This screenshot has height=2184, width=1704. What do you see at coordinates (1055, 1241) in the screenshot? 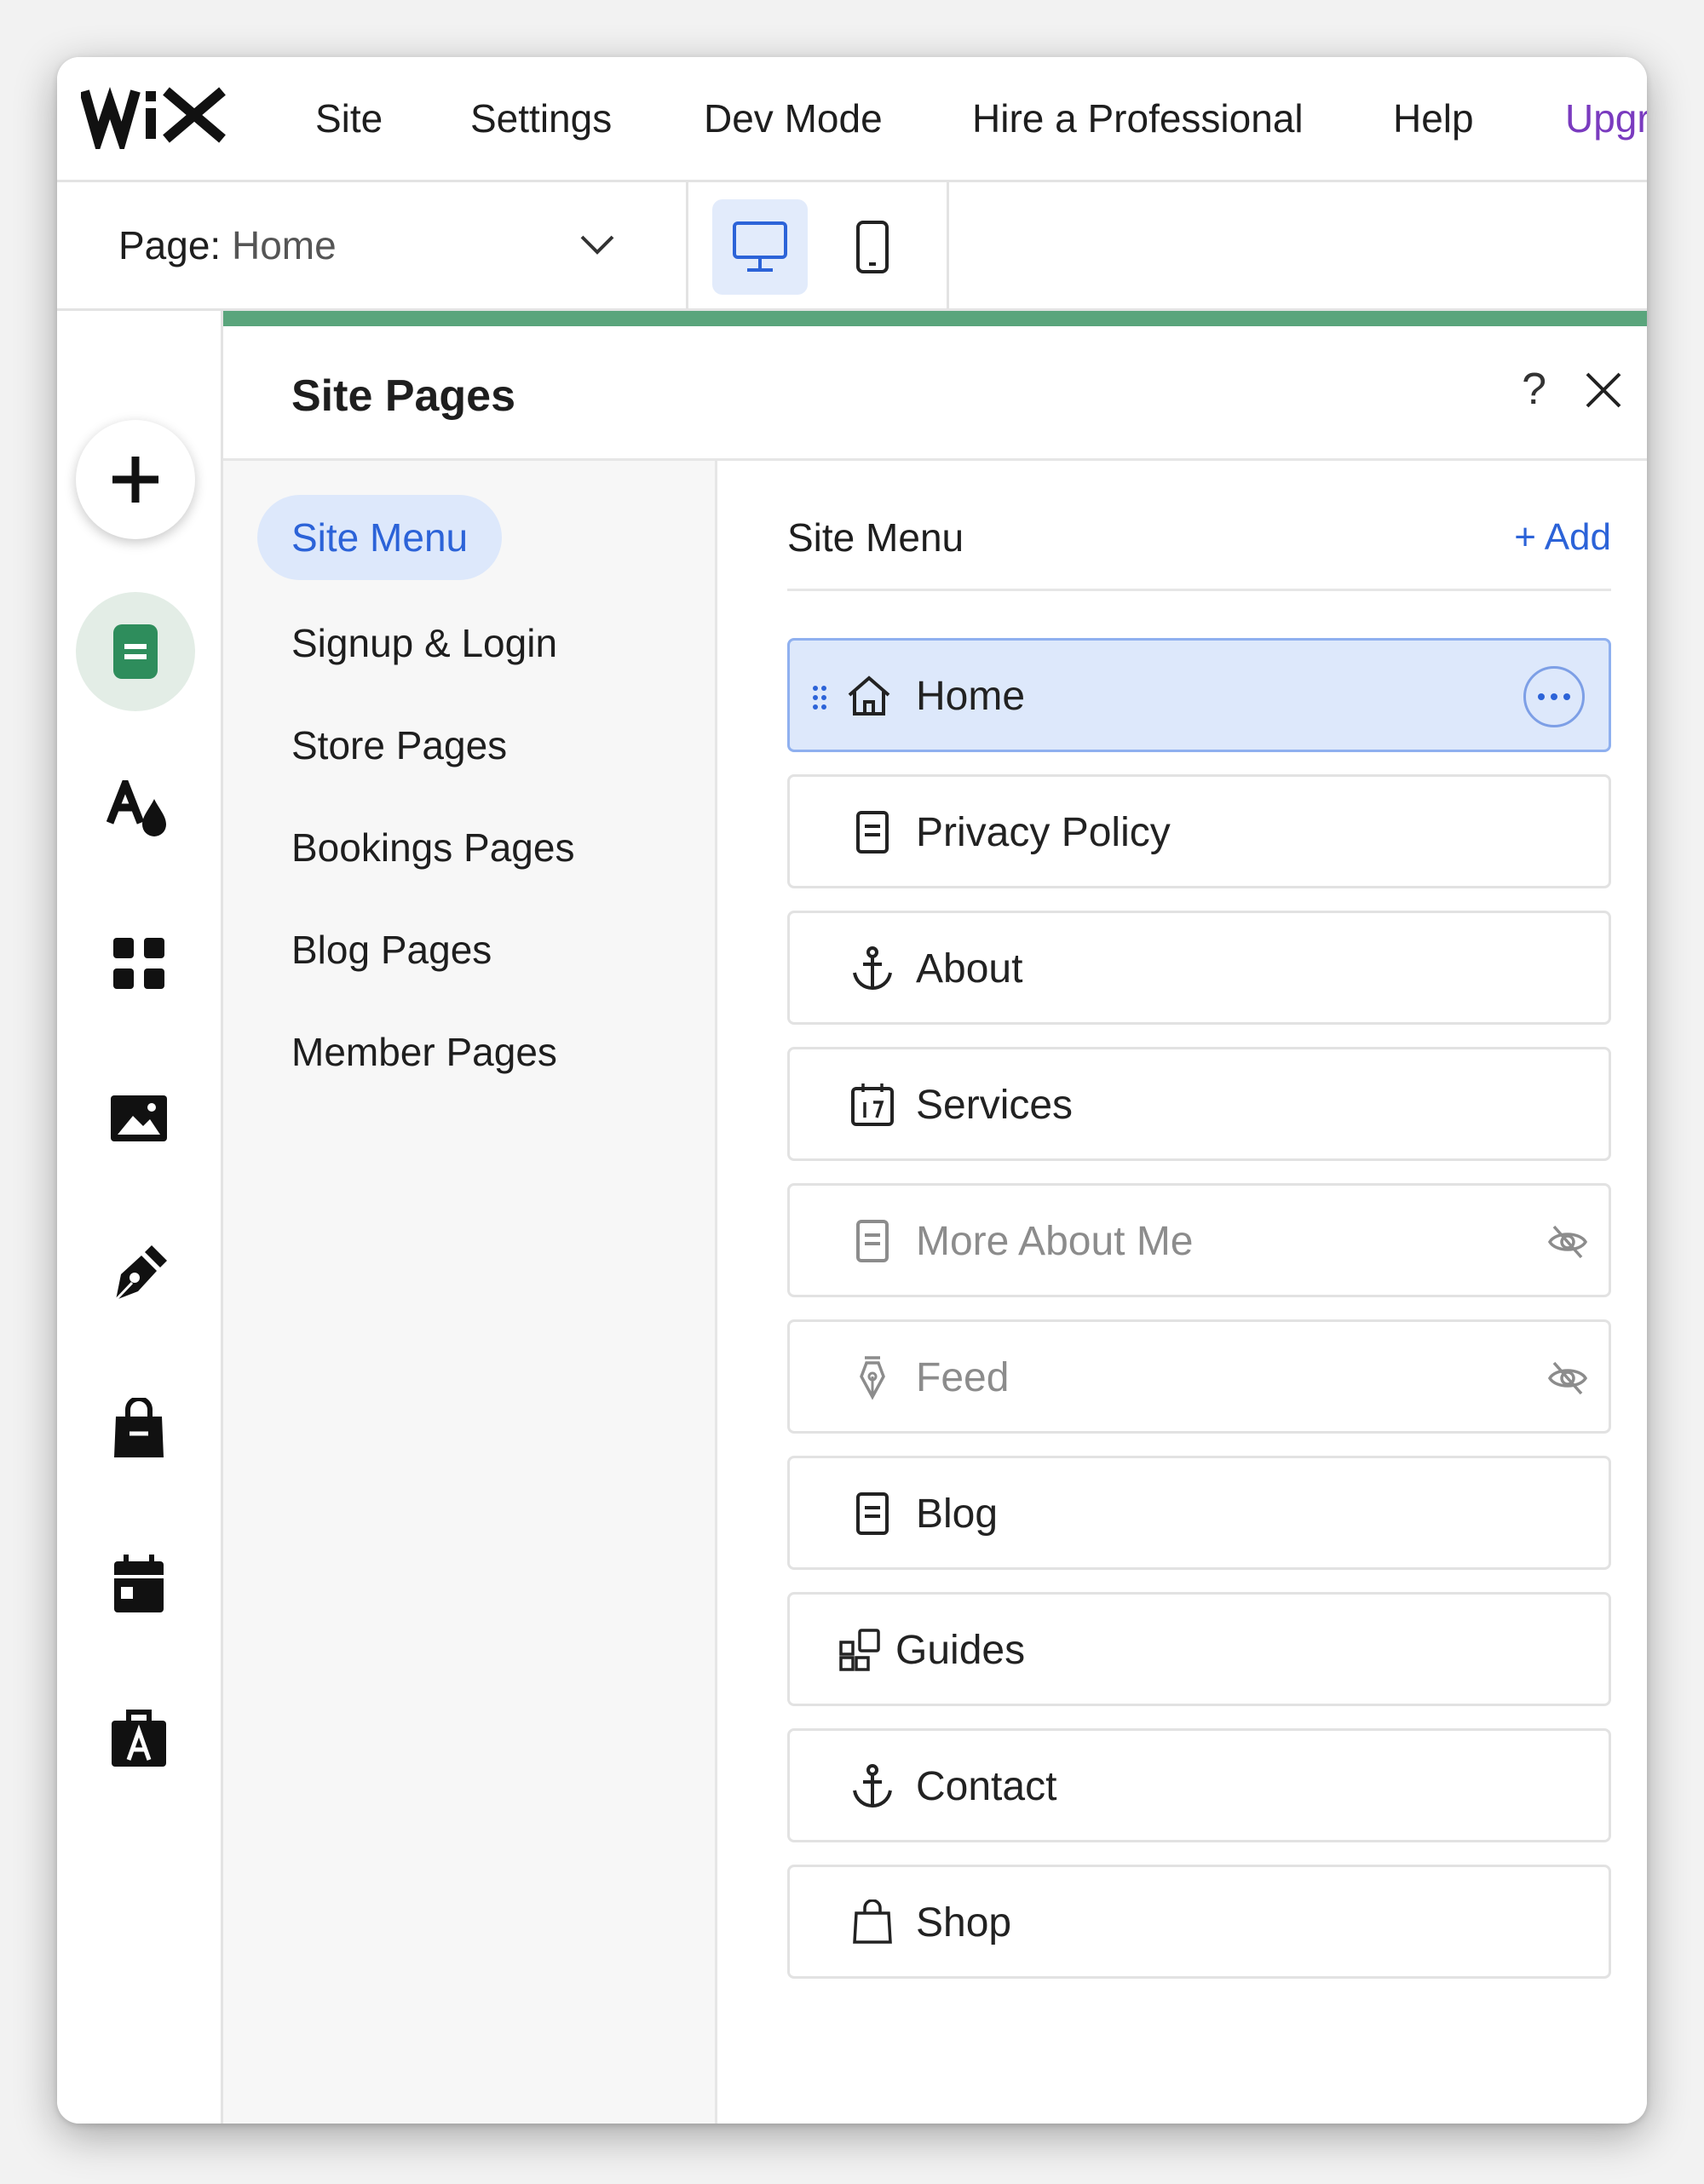
I see `page-row-label: More About Me` at bounding box center [1055, 1241].